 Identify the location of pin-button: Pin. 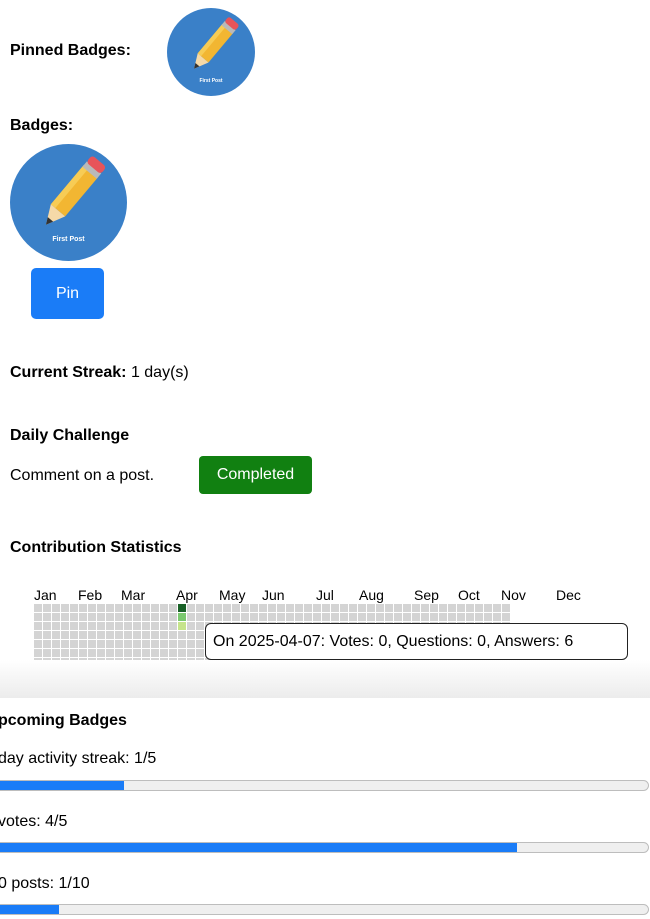
(67, 293).